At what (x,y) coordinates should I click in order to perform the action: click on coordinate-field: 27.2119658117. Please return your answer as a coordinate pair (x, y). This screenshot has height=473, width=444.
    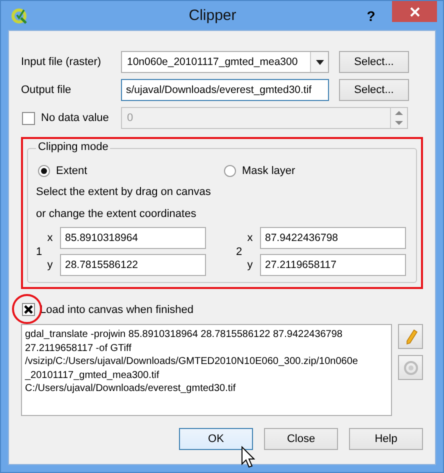
    Looking at the image, I should click on (333, 265).